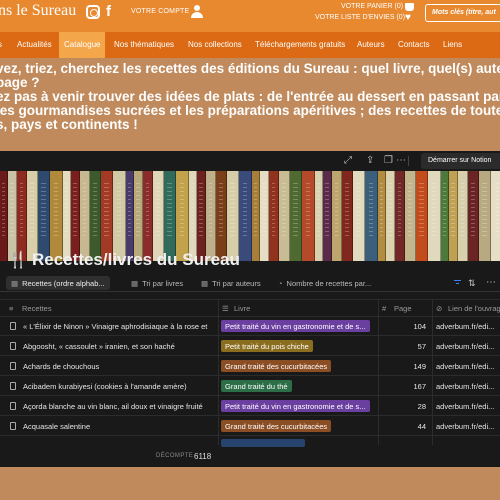 This screenshot has height=500, width=500. What do you see at coordinates (157, 283) in the screenshot?
I see `tab-tri-livres: ▦ Tri par livres` at bounding box center [157, 283].